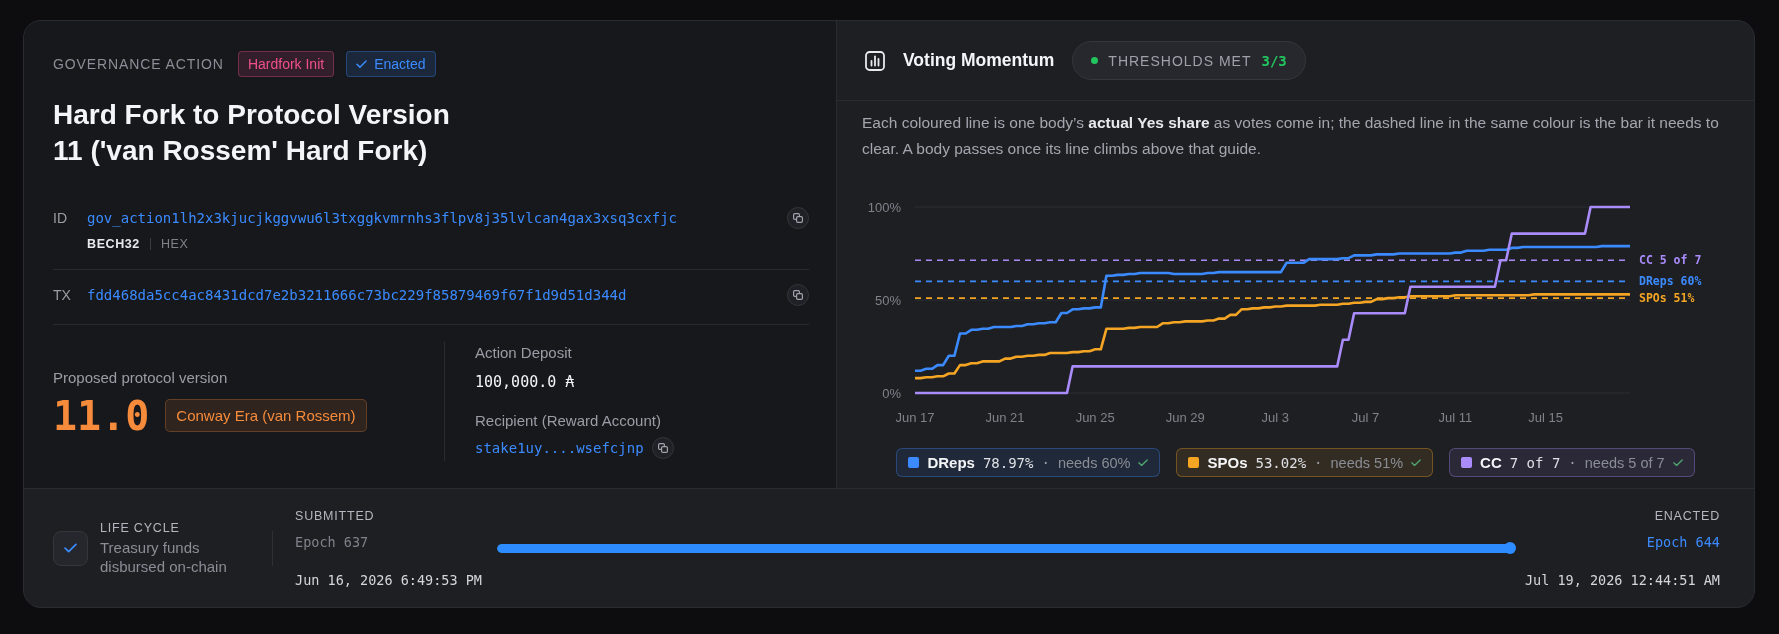  I want to click on hash-link: gov_action1lh2x3kjucjkggvwu6l3txggkvmrnhs3flpv8j35lvlcan4gax3xsq3cxfjc, so click(382, 218).